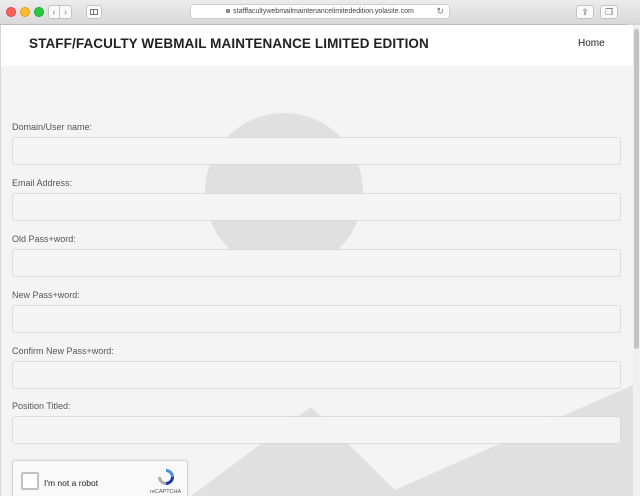  What do you see at coordinates (166, 492) in the screenshot?
I see `recaptcha-brand: reCAPTCHA` at bounding box center [166, 492].